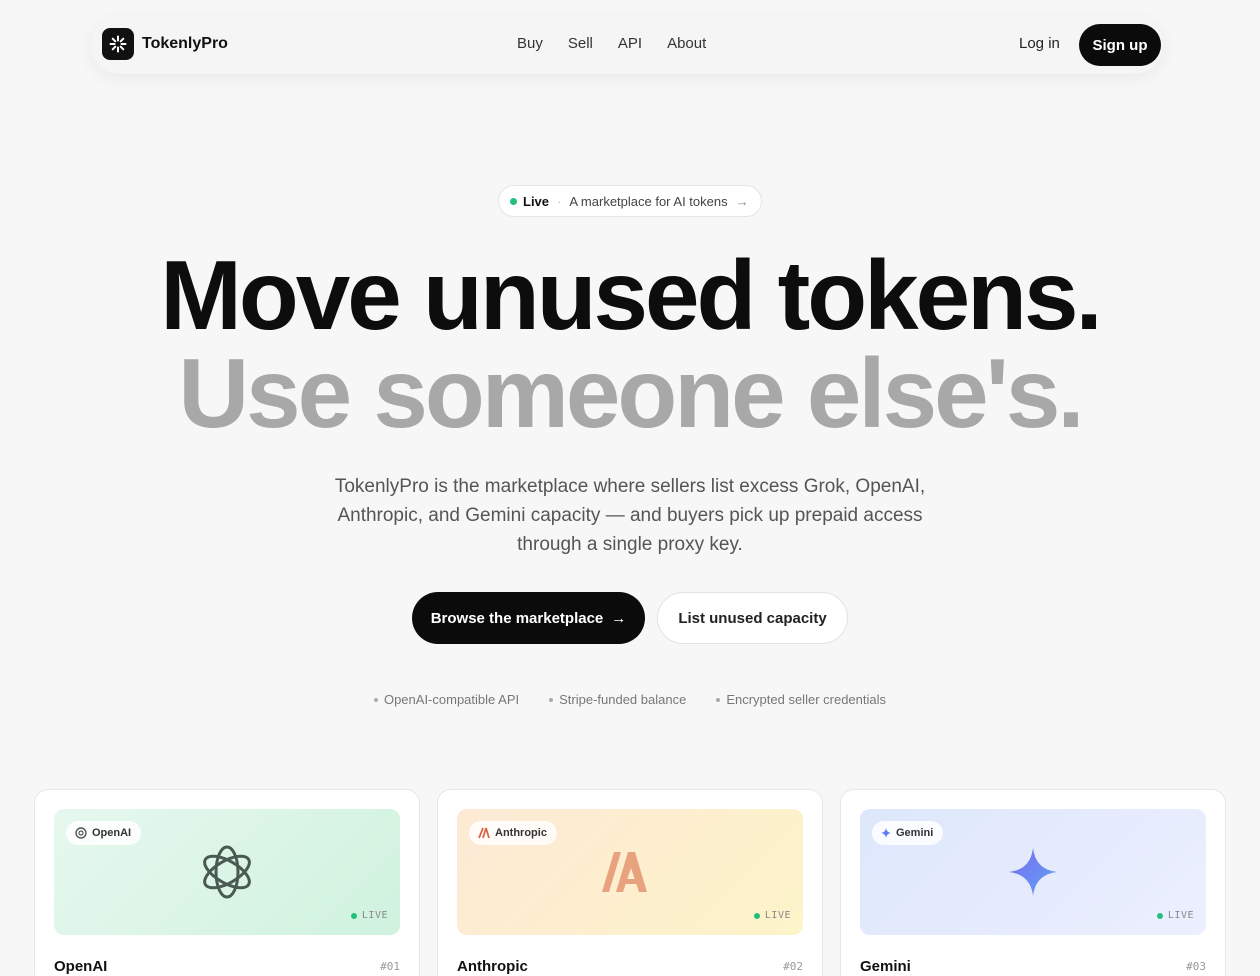 The width and height of the screenshot is (1260, 976). Describe the element at coordinates (185, 43) in the screenshot. I see `brand-name: TokenlyPro` at that location.